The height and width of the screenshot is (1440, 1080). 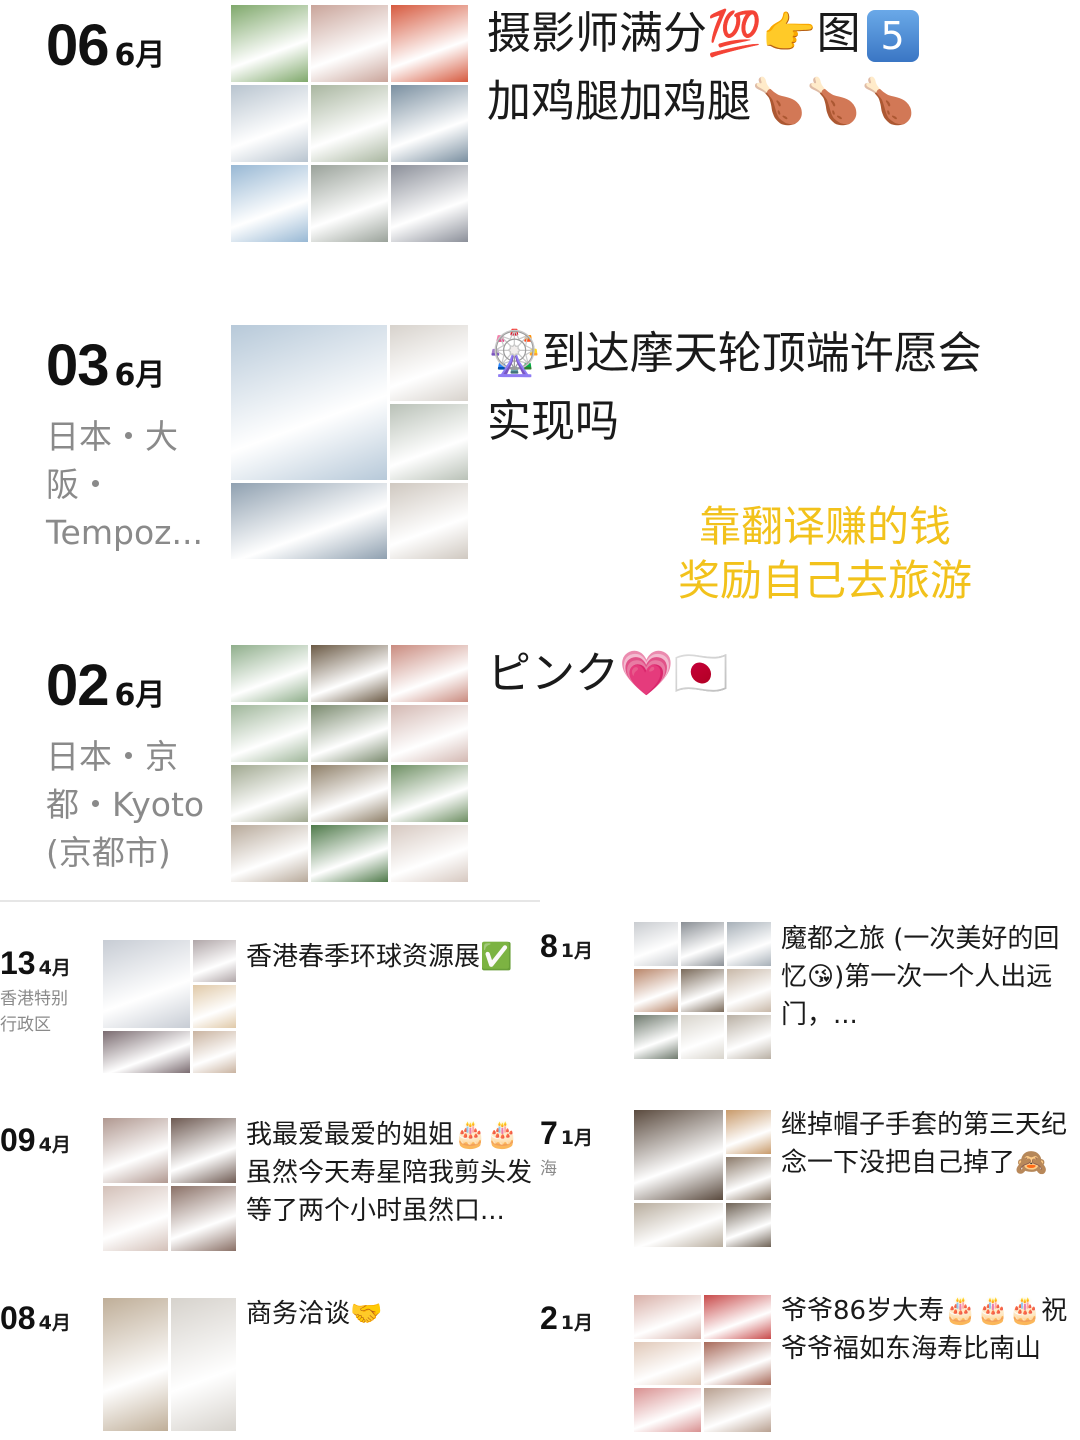 I want to click on post-day: 2, so click(x=549, y=1318).